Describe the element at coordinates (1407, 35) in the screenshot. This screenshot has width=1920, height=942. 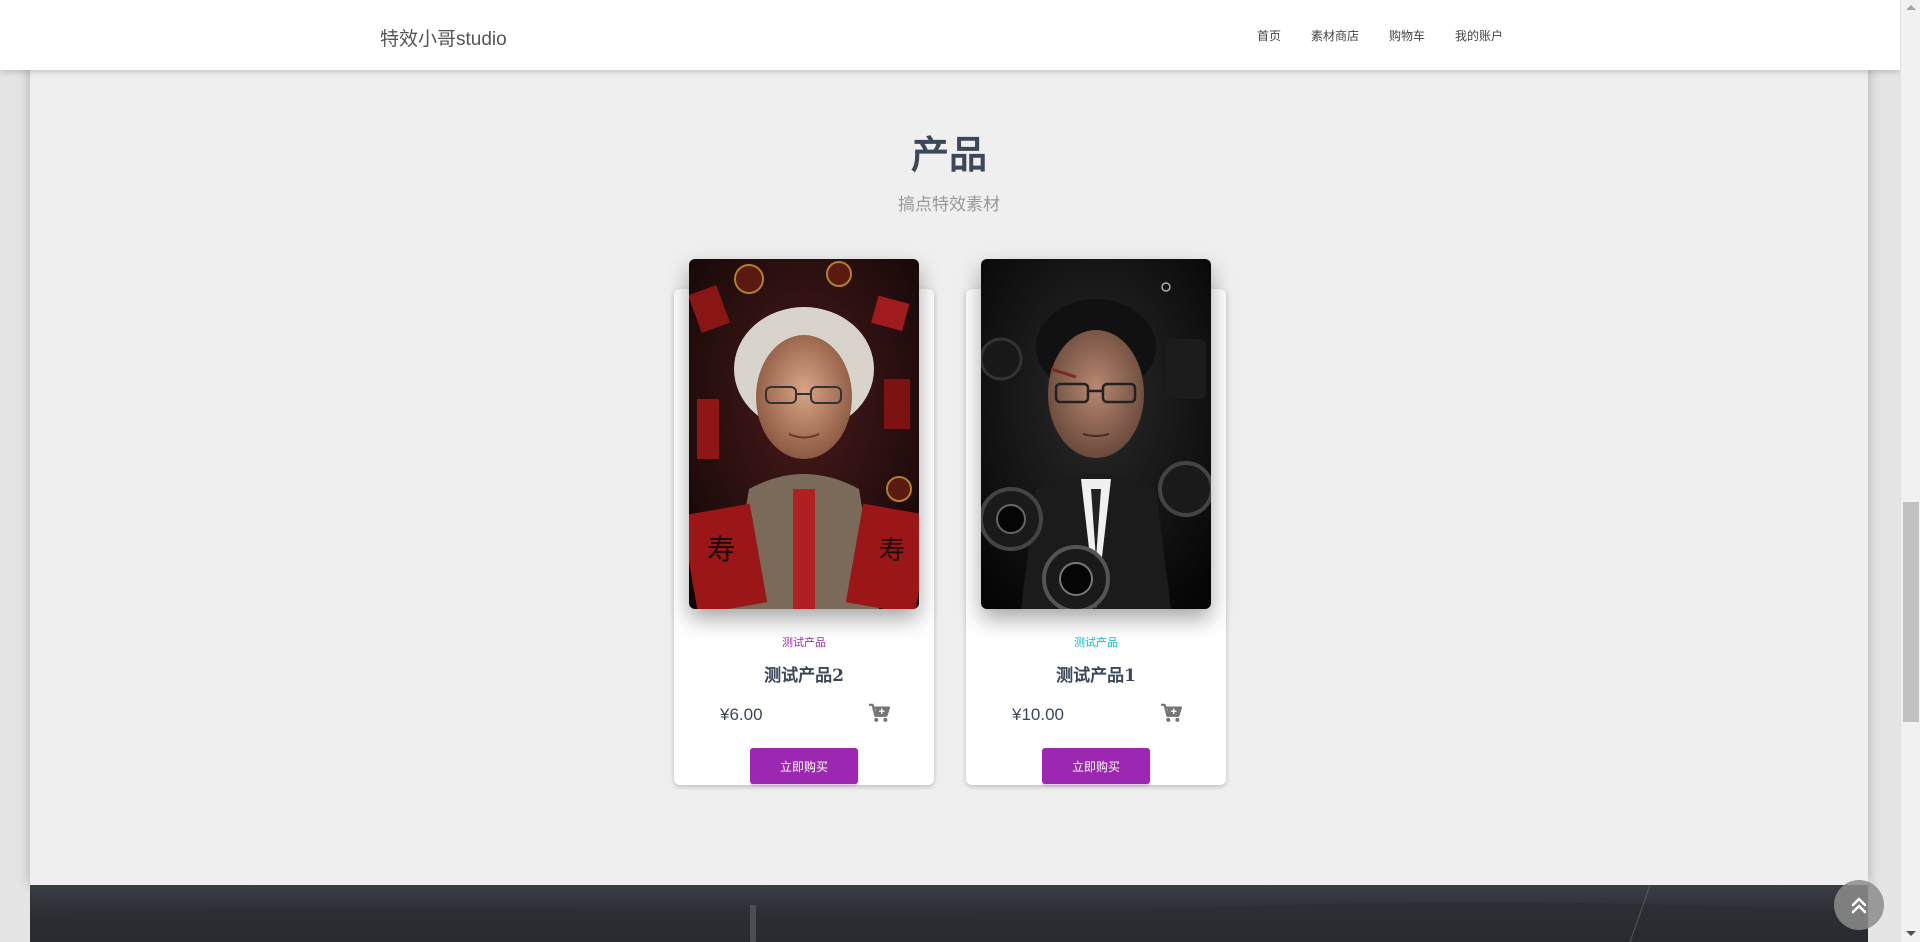
I see `nav-link-cart: 购物车` at that location.